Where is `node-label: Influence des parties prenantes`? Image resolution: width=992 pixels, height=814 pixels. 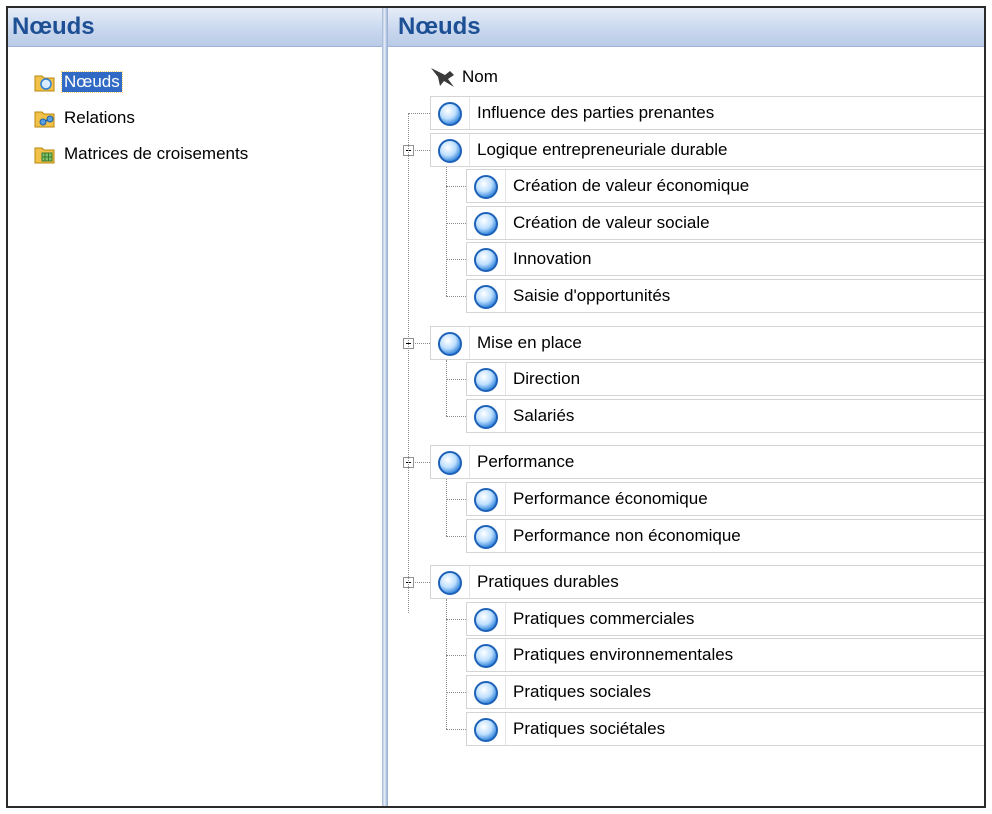
node-label: Influence des parties prenantes is located at coordinates (596, 112).